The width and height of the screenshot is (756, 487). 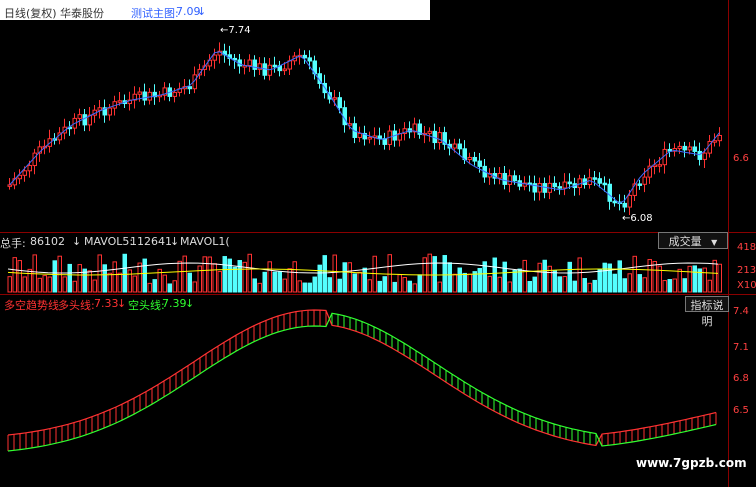 I want to click on long-line-label: 多头线:, so click(x=76, y=305).